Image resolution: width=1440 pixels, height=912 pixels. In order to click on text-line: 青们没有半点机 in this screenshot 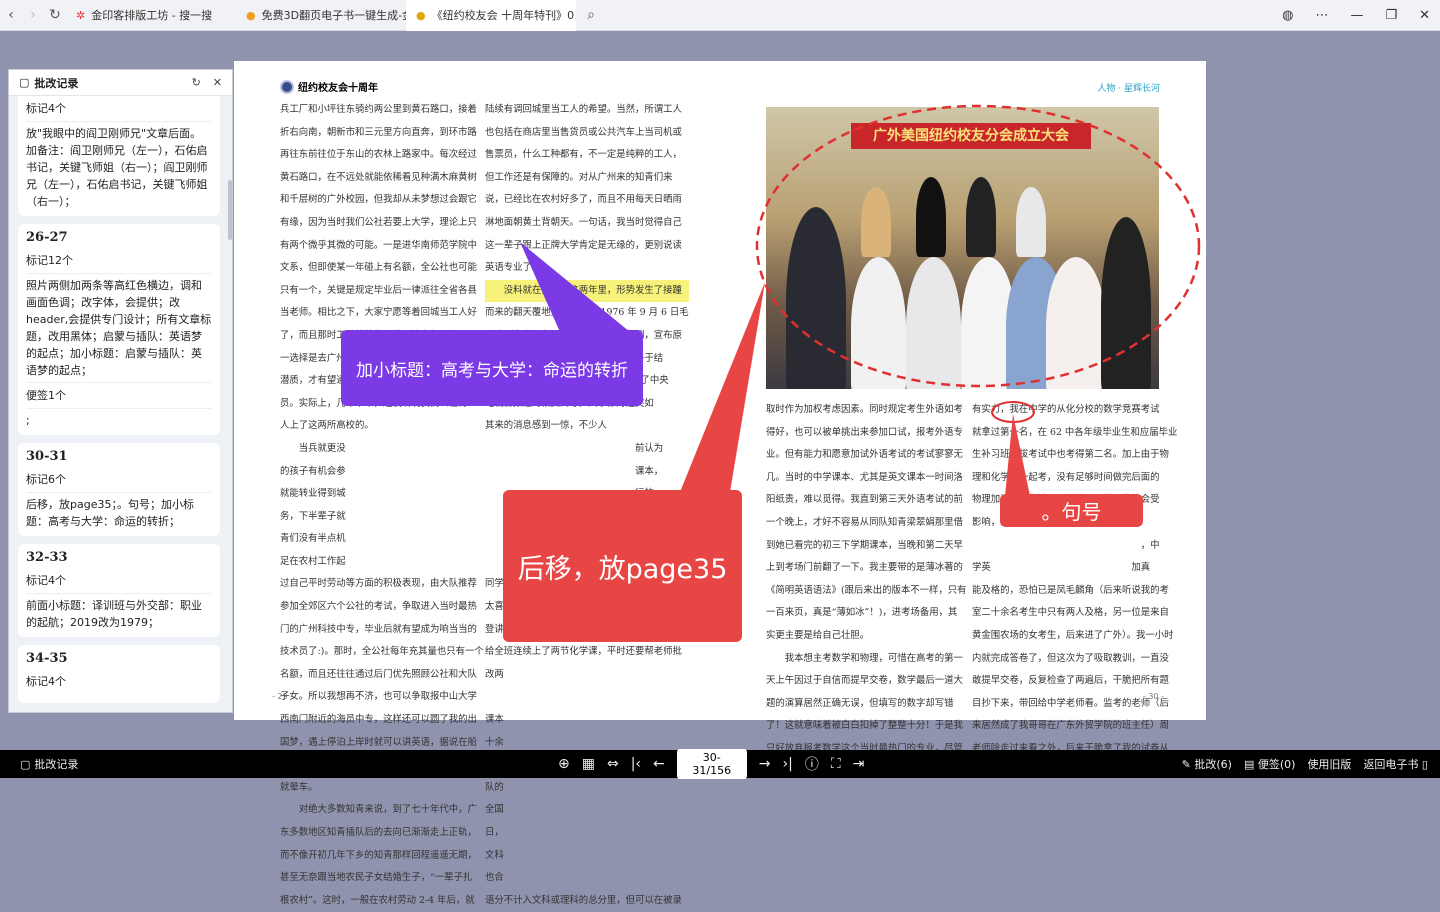, I will do `click(313, 539)`.